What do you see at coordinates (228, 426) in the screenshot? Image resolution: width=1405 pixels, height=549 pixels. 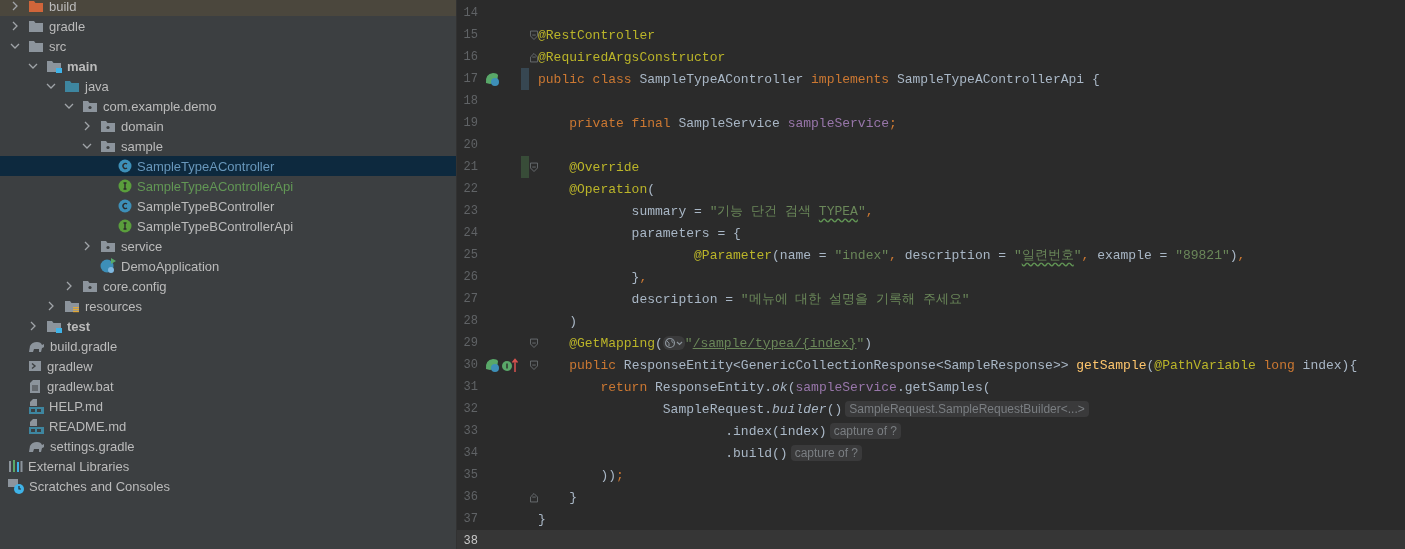 I see `tree-item: README.md` at bounding box center [228, 426].